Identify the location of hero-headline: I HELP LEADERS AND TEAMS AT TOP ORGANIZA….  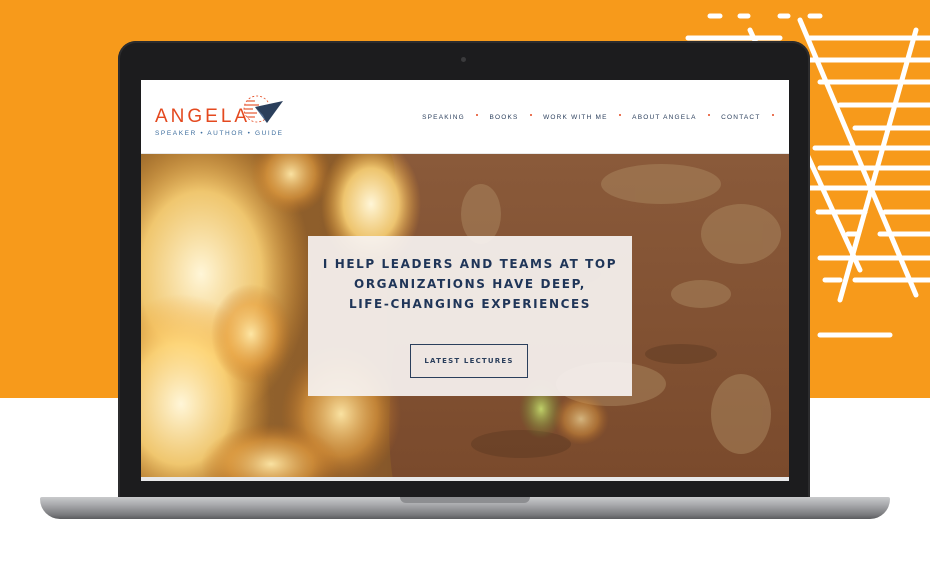
(470, 284).